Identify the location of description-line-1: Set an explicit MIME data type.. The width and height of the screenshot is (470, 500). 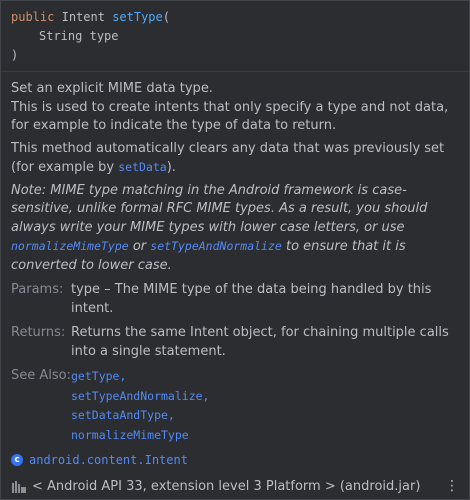
(112, 88).